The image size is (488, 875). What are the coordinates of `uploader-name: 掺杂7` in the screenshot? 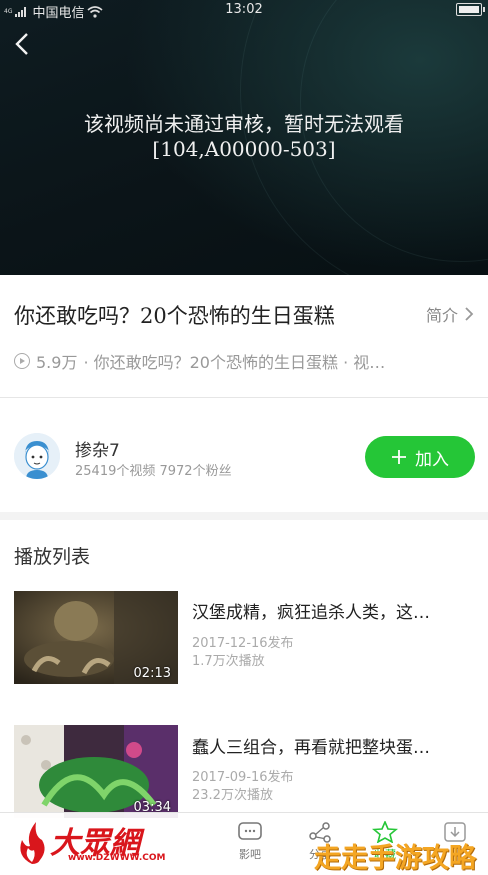 It's located at (97, 448).